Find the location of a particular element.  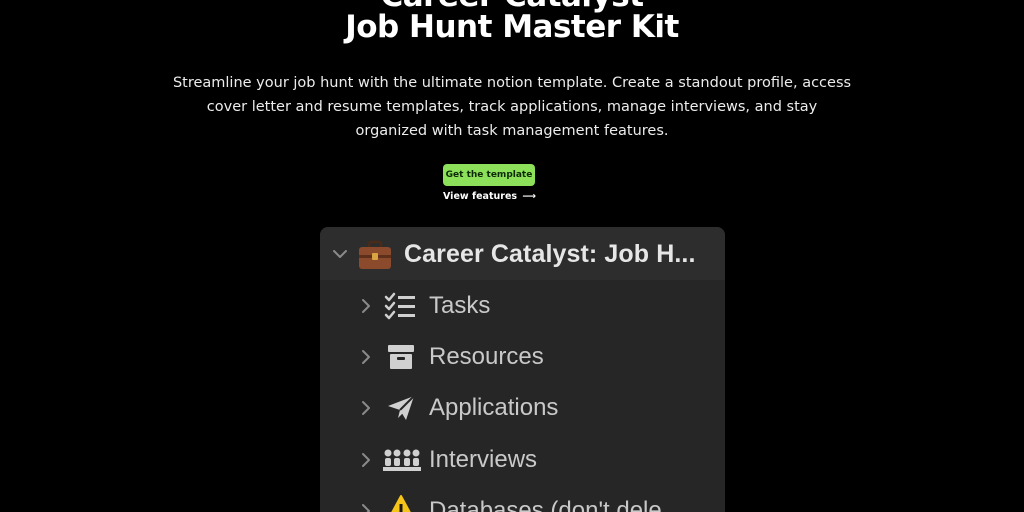

sidebar-item-applications: Applications is located at coordinates (522, 408).